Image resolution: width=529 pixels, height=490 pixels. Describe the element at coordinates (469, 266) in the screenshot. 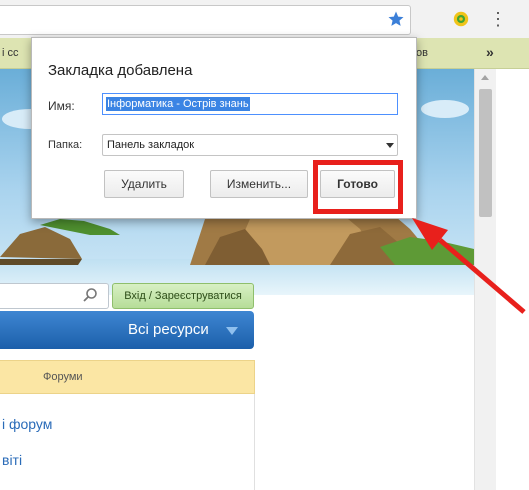

I see `red-arrow-annotation` at that location.